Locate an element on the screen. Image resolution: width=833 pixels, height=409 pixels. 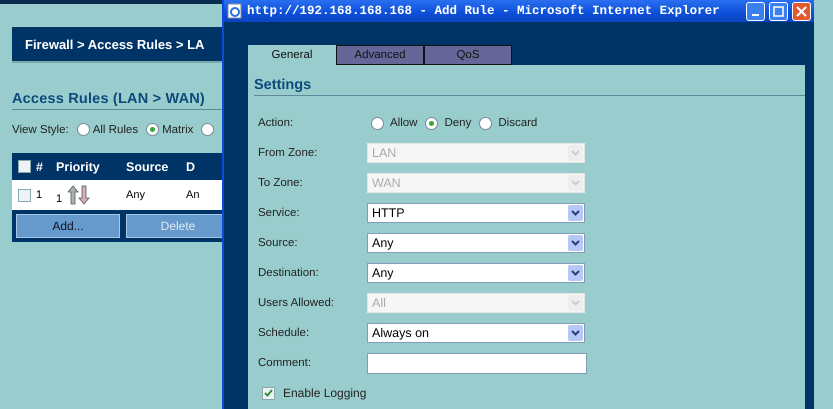
minimize-button is located at coordinates (755, 11).